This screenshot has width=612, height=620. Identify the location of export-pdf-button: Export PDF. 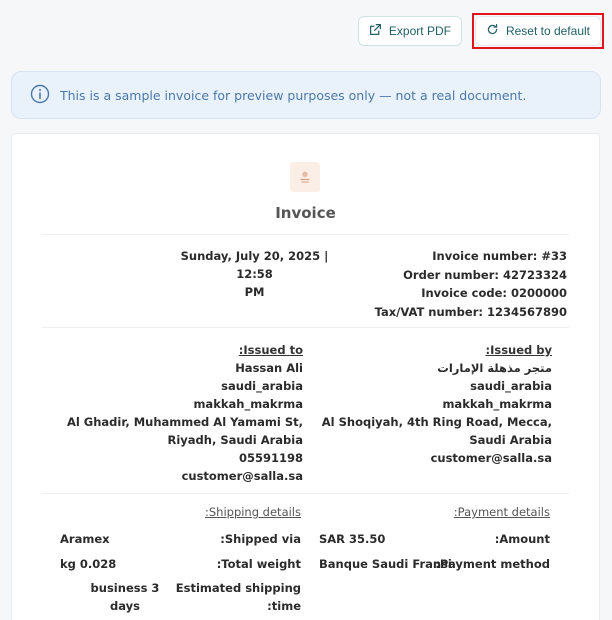
(409, 31).